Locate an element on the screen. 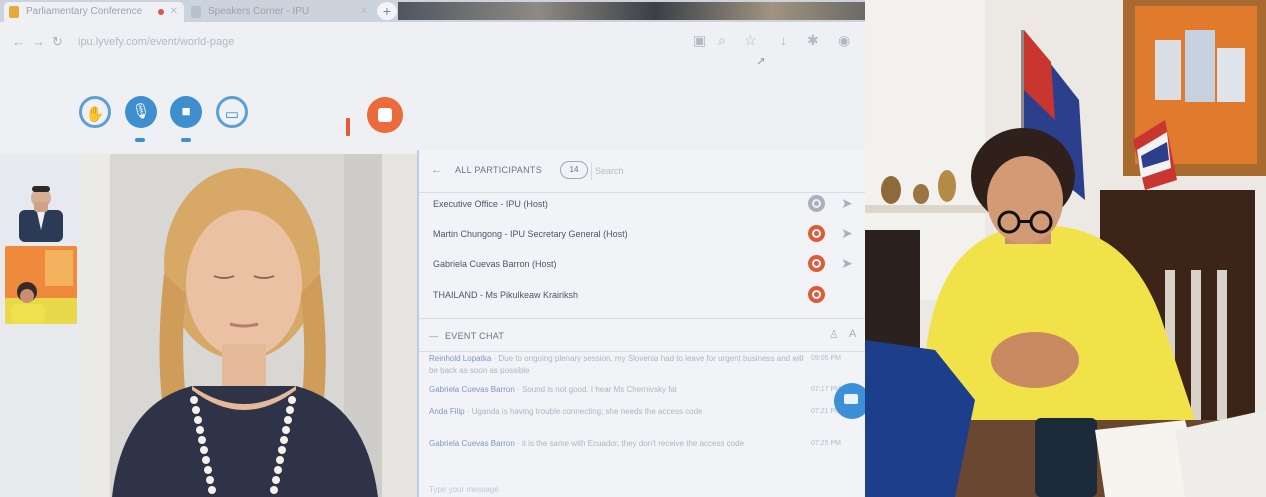 The height and width of the screenshot is (497, 1266). stop-icon is located at coordinates (385, 115).